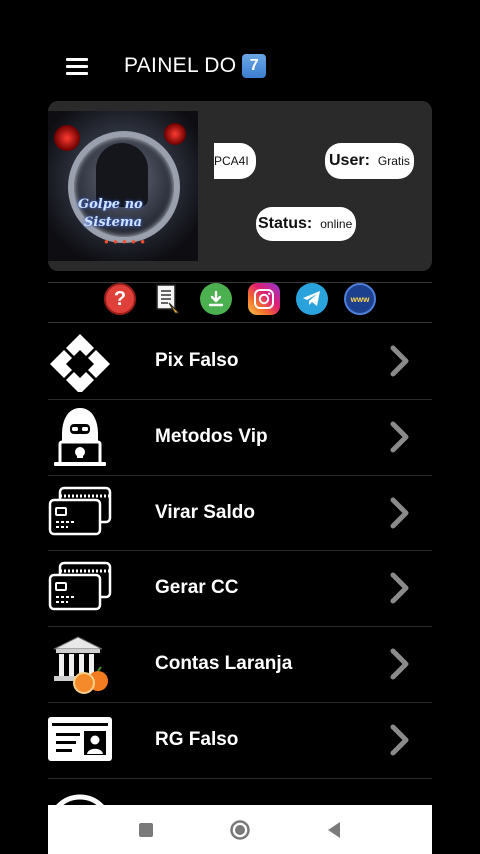 Image resolution: width=480 pixels, height=854 pixels. Describe the element at coordinates (113, 222) in the screenshot. I see `banner-caption-line2: Sistema` at that location.